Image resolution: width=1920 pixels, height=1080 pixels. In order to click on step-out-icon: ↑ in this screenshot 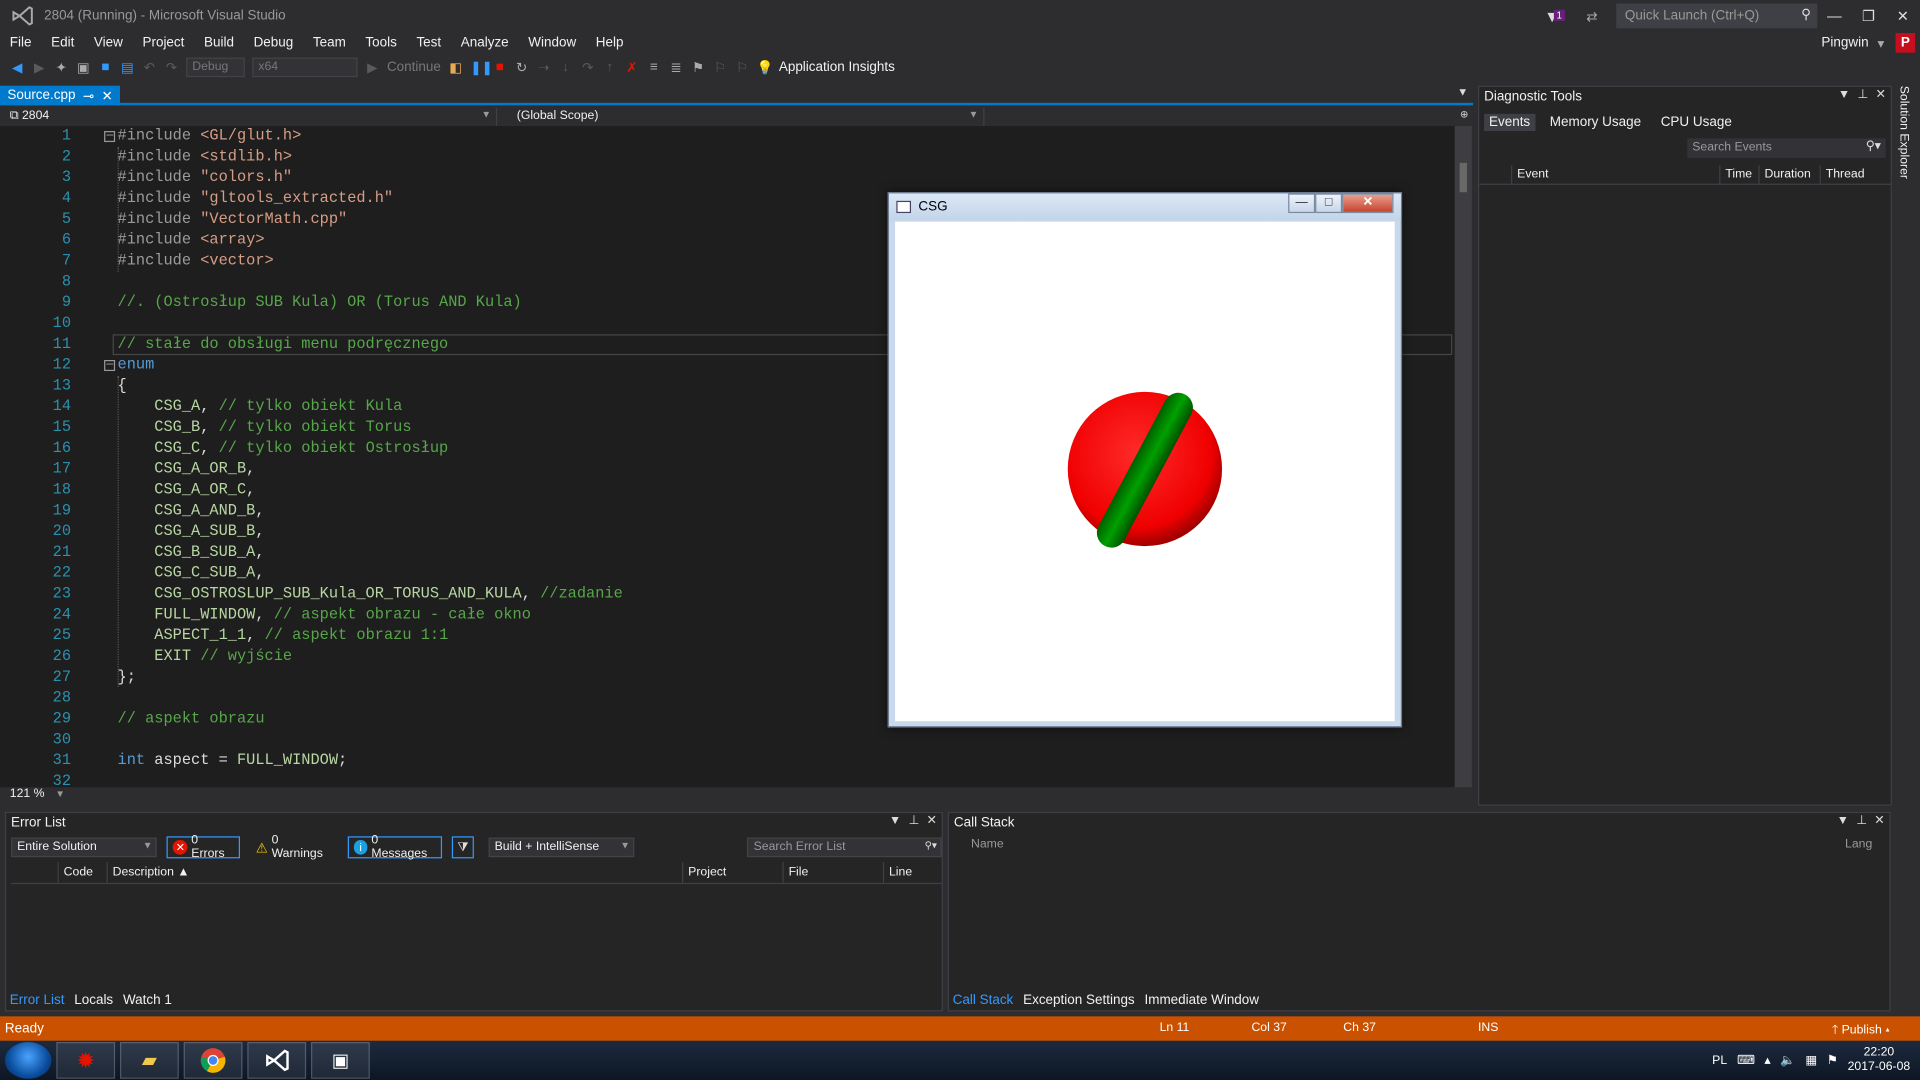, I will do `click(610, 67)`.